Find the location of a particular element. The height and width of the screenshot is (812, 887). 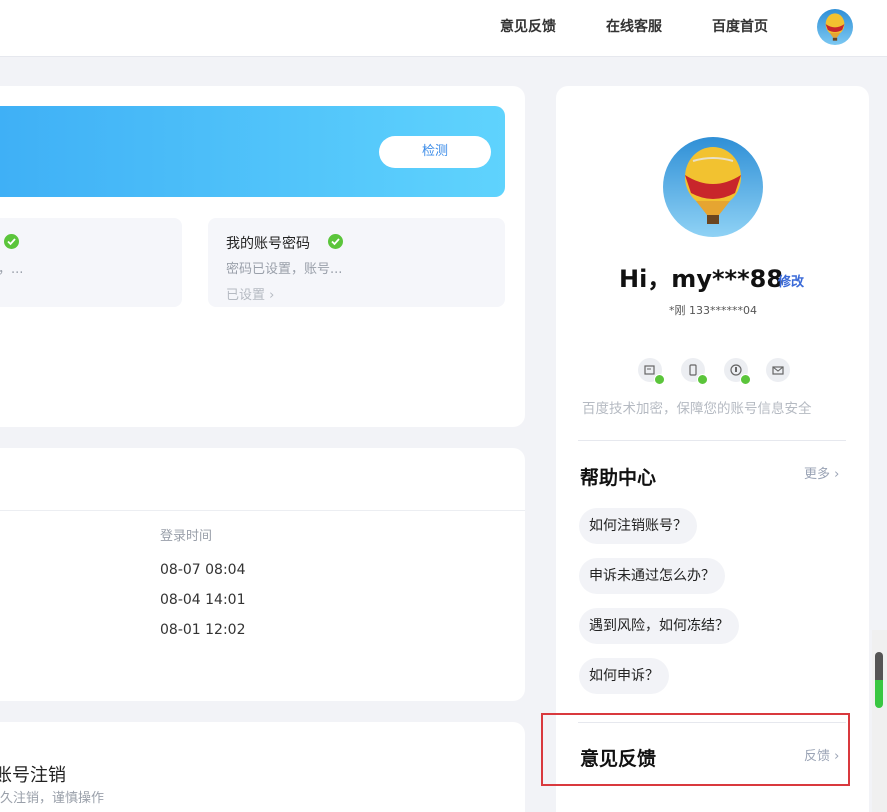

help-center-title: 帮助中心 is located at coordinates (618, 478).